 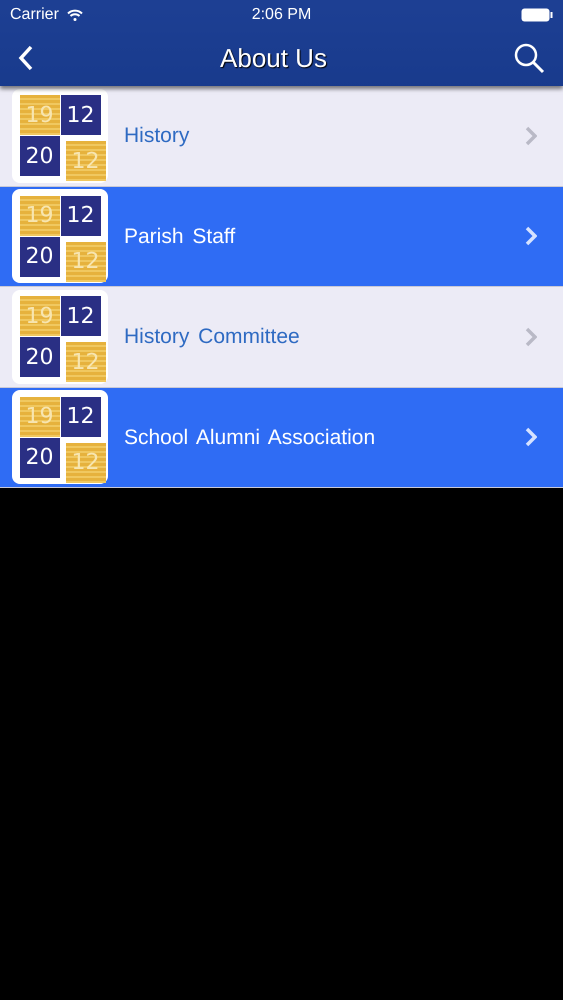 I want to click on battery-icon, so click(x=537, y=15).